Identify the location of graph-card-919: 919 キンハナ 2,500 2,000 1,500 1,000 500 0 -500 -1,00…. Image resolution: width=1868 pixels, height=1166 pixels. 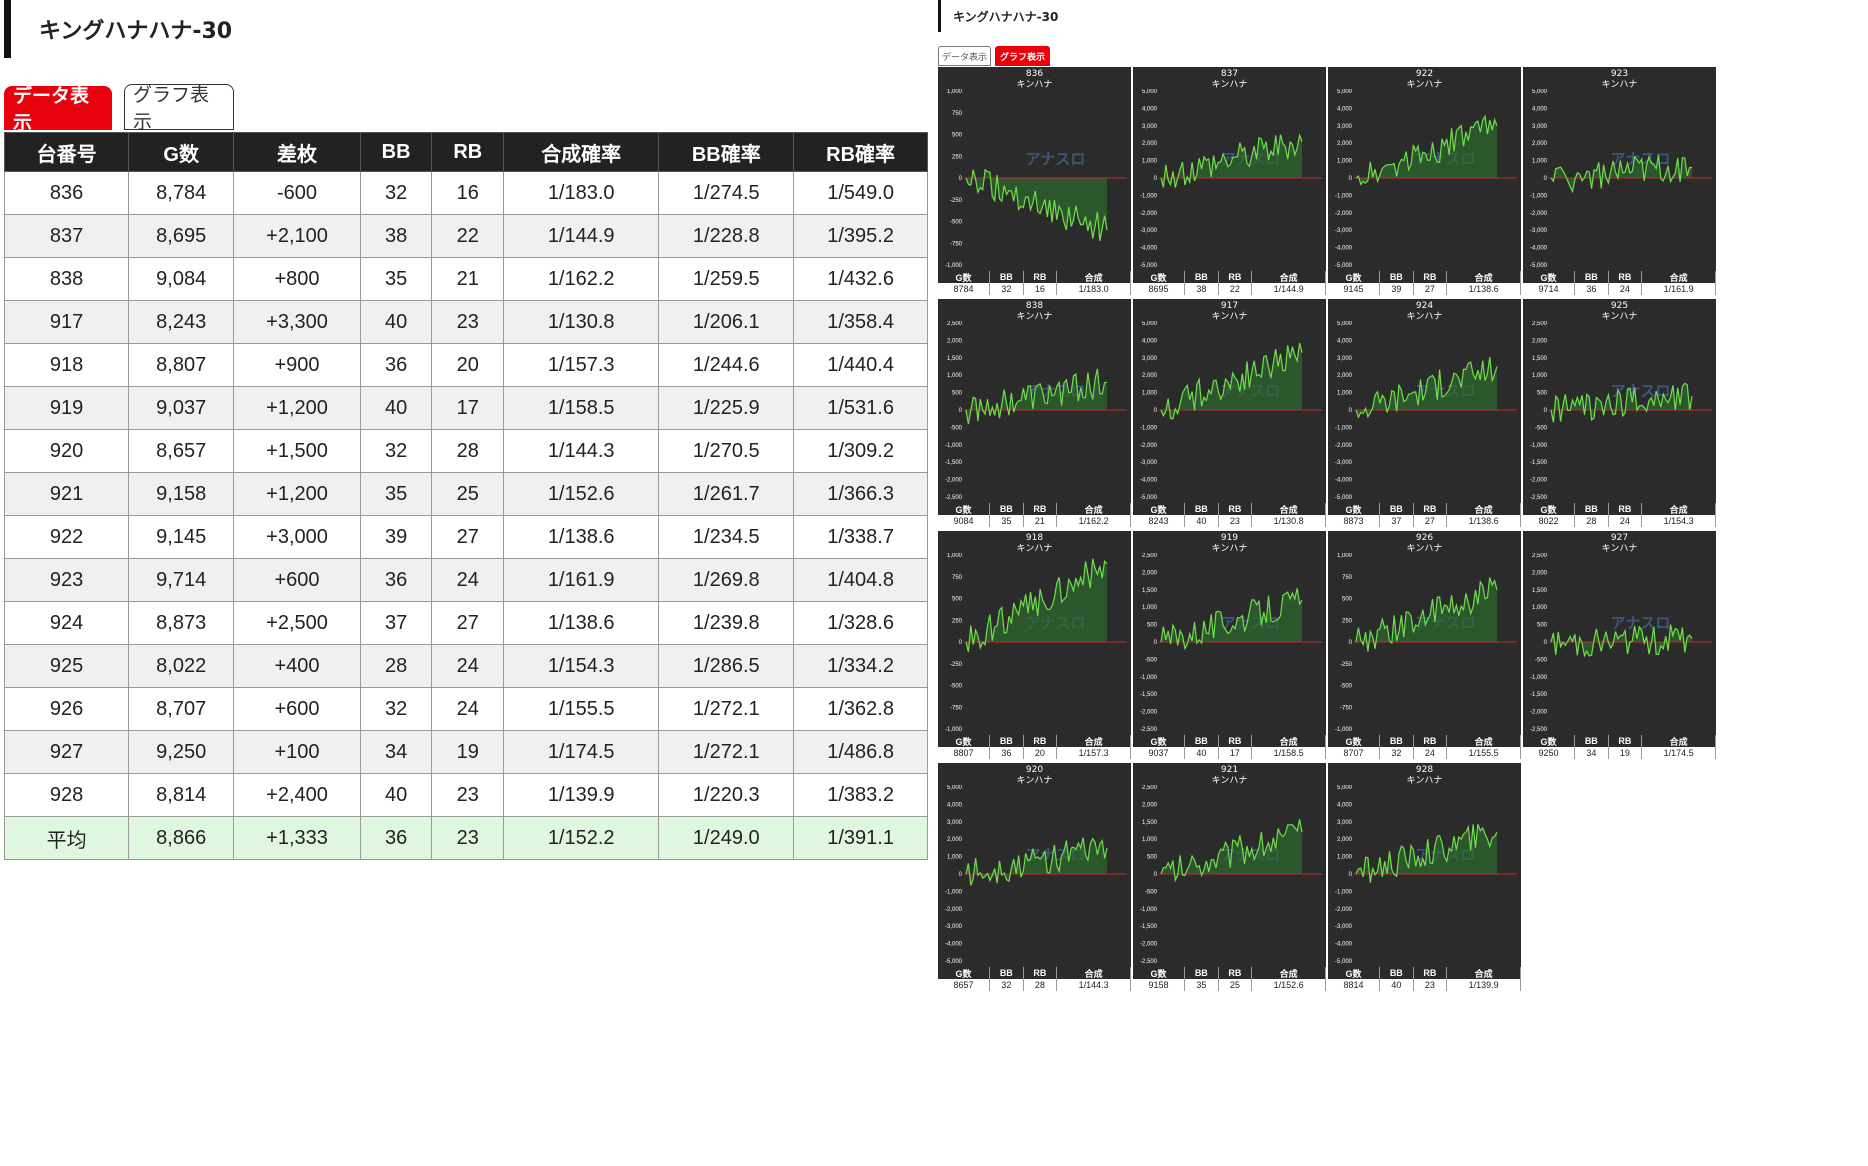
(1229, 645).